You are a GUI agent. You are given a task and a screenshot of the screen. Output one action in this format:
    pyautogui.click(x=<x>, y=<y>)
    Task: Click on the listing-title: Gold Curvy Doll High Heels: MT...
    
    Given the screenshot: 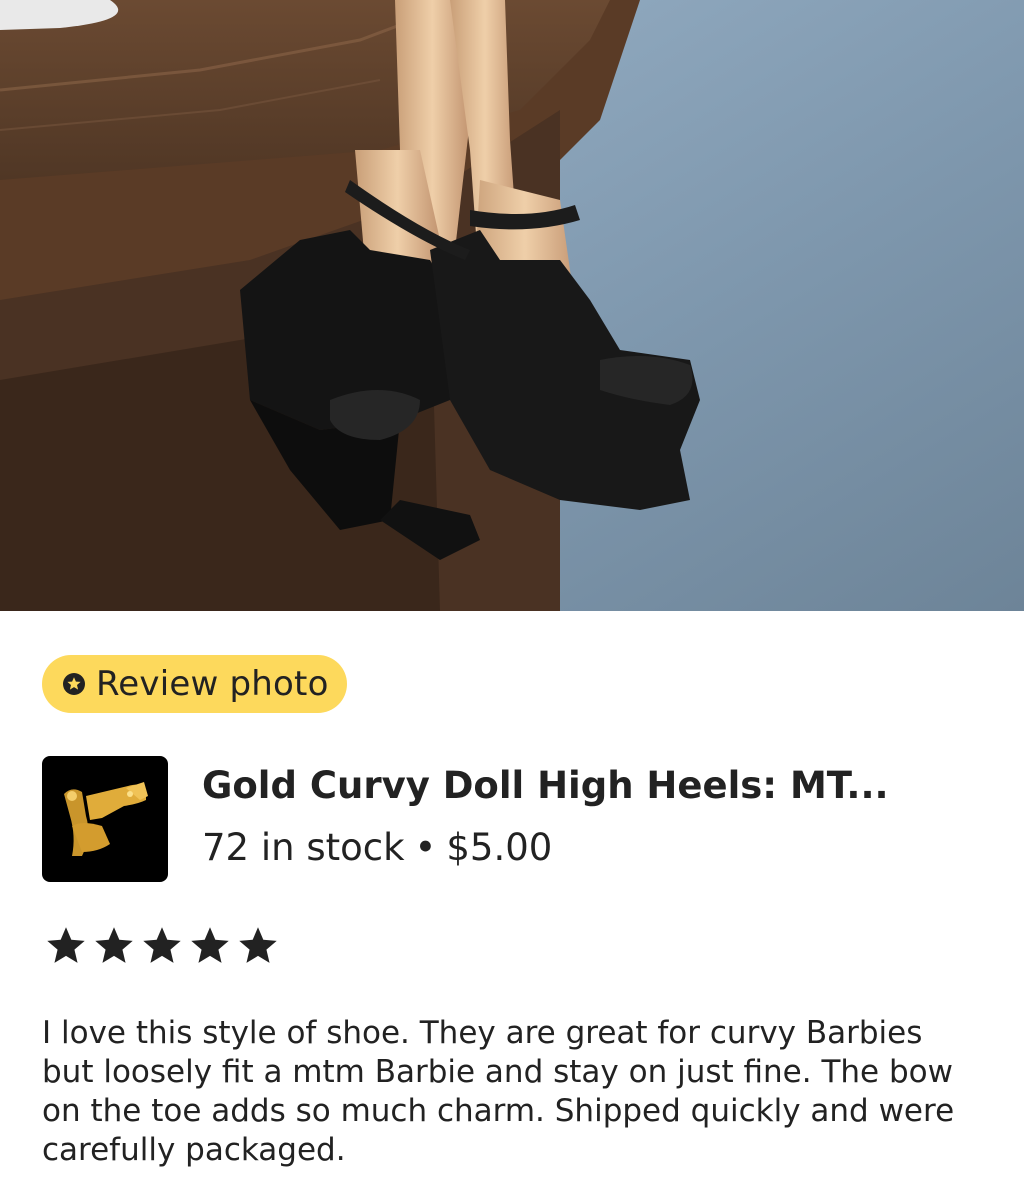 What is the action you would take?
    pyautogui.click(x=587, y=785)
    